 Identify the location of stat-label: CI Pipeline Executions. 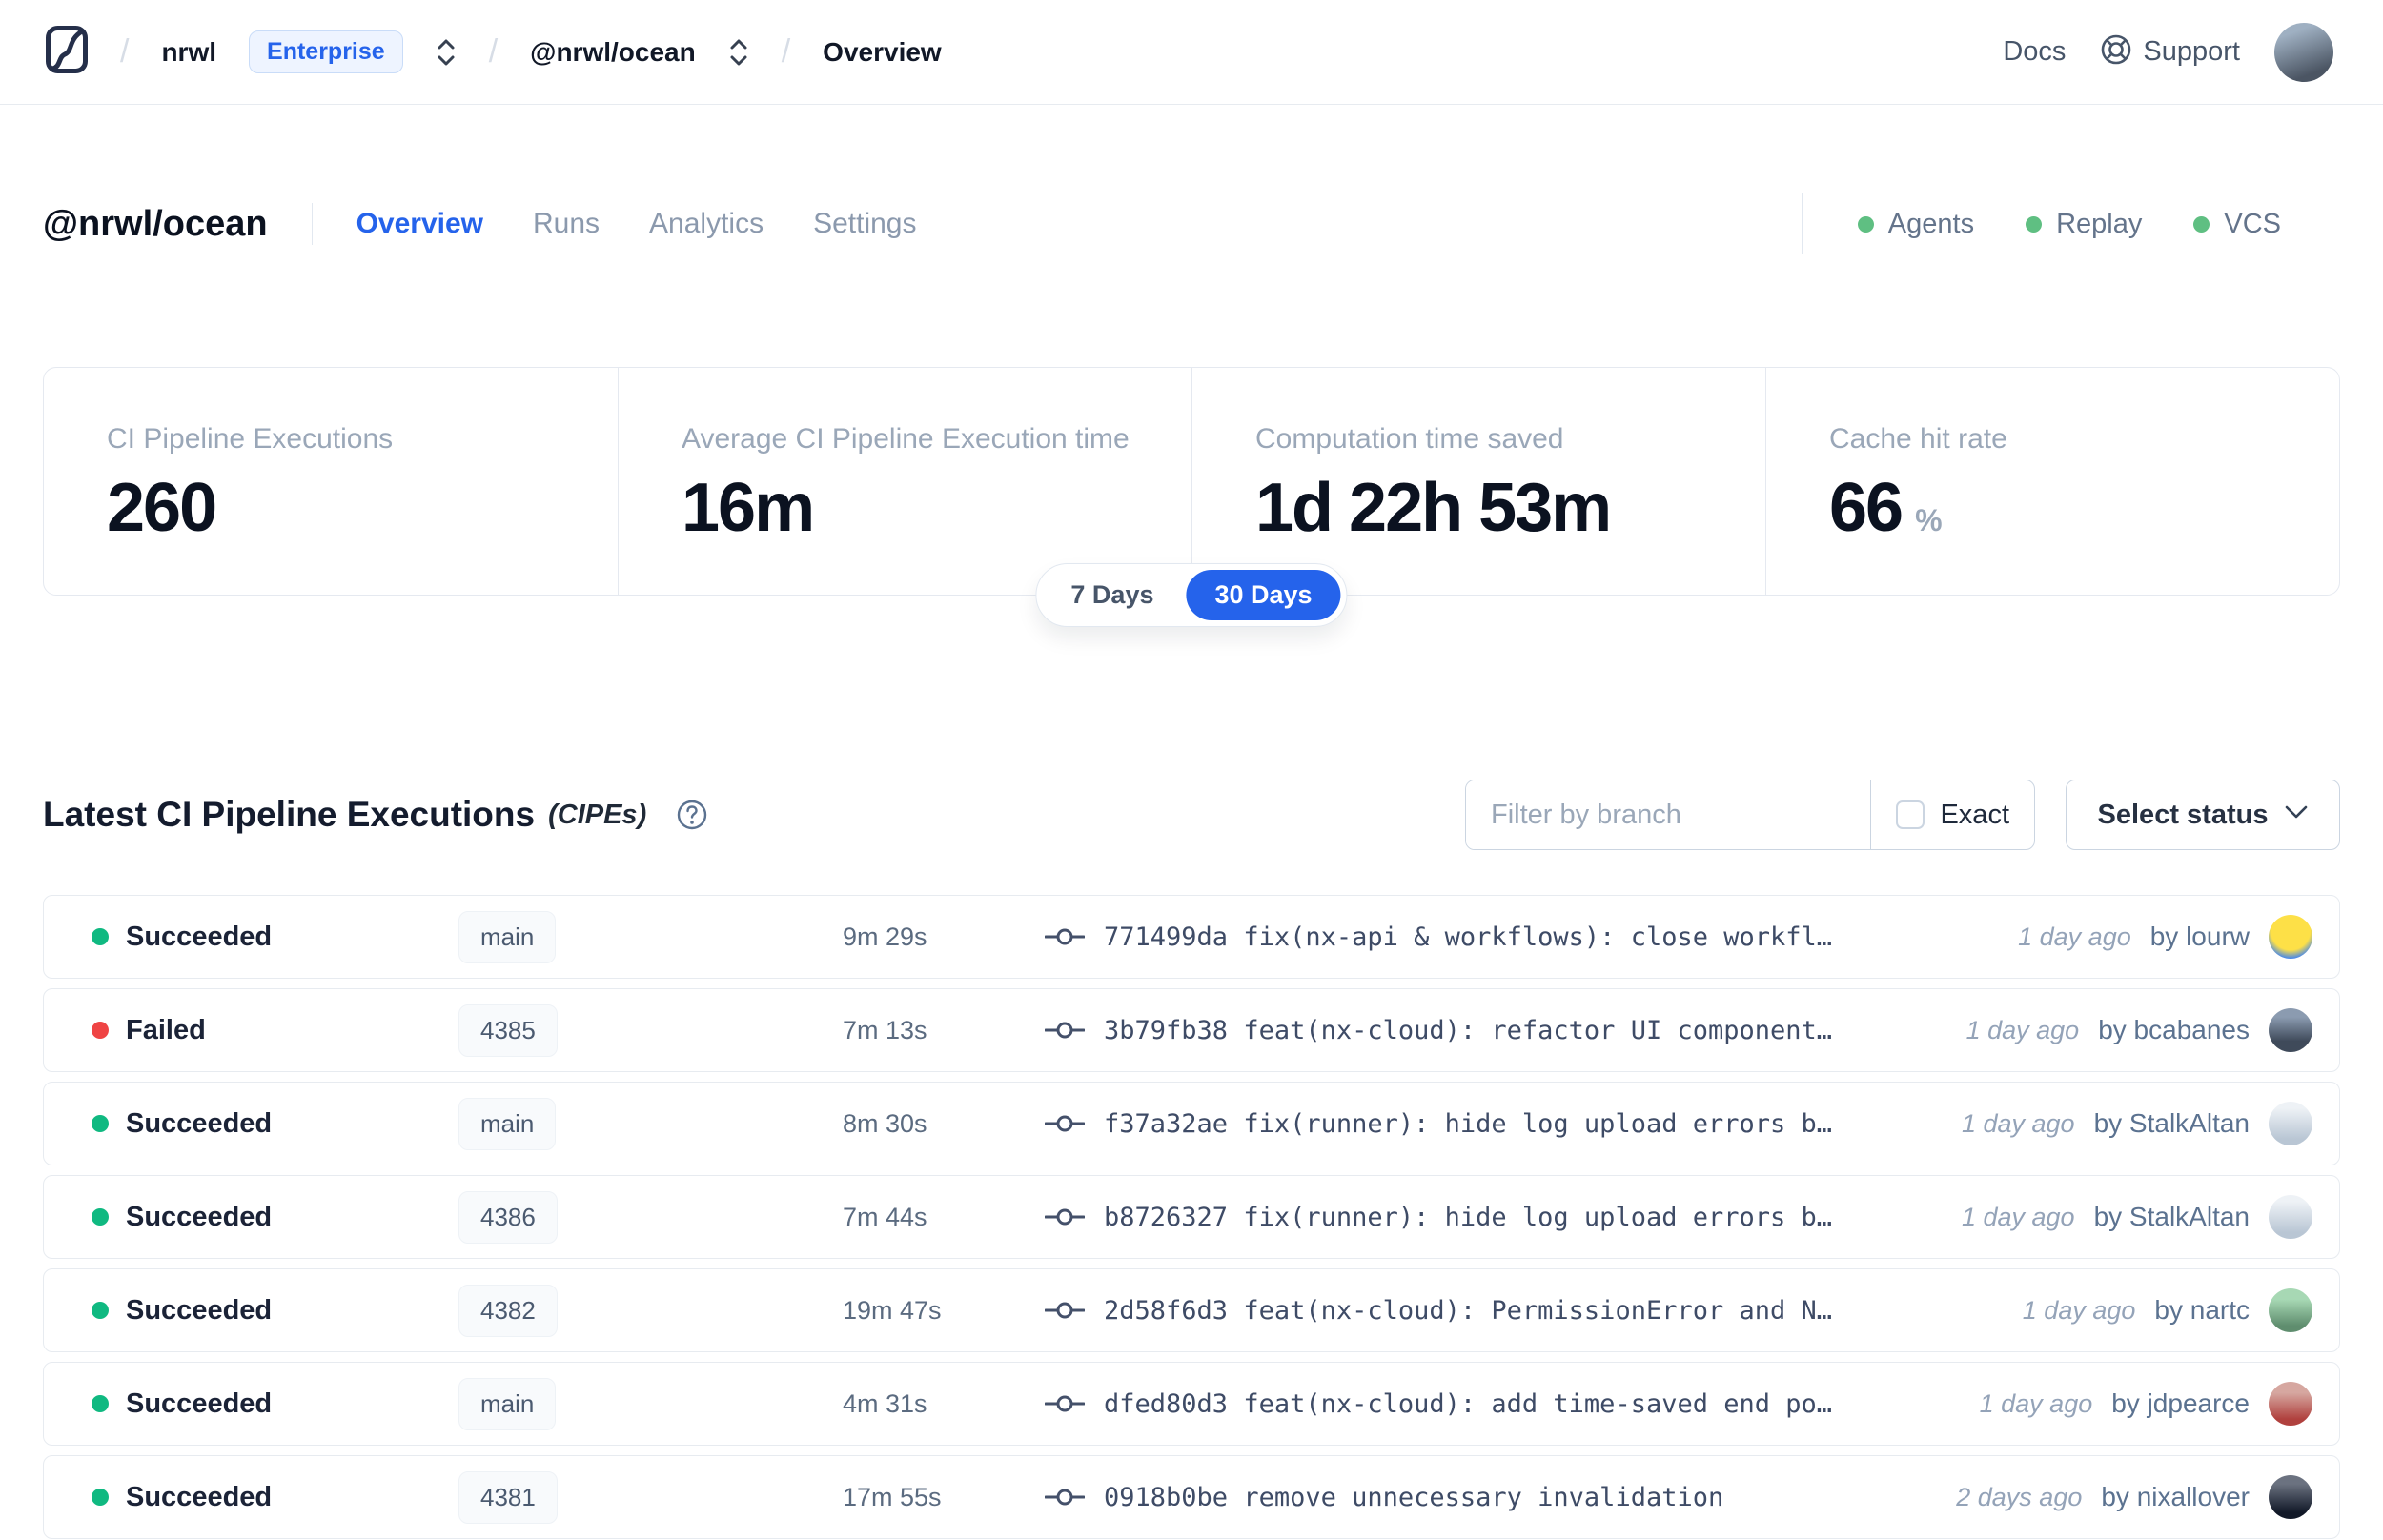
(251, 439).